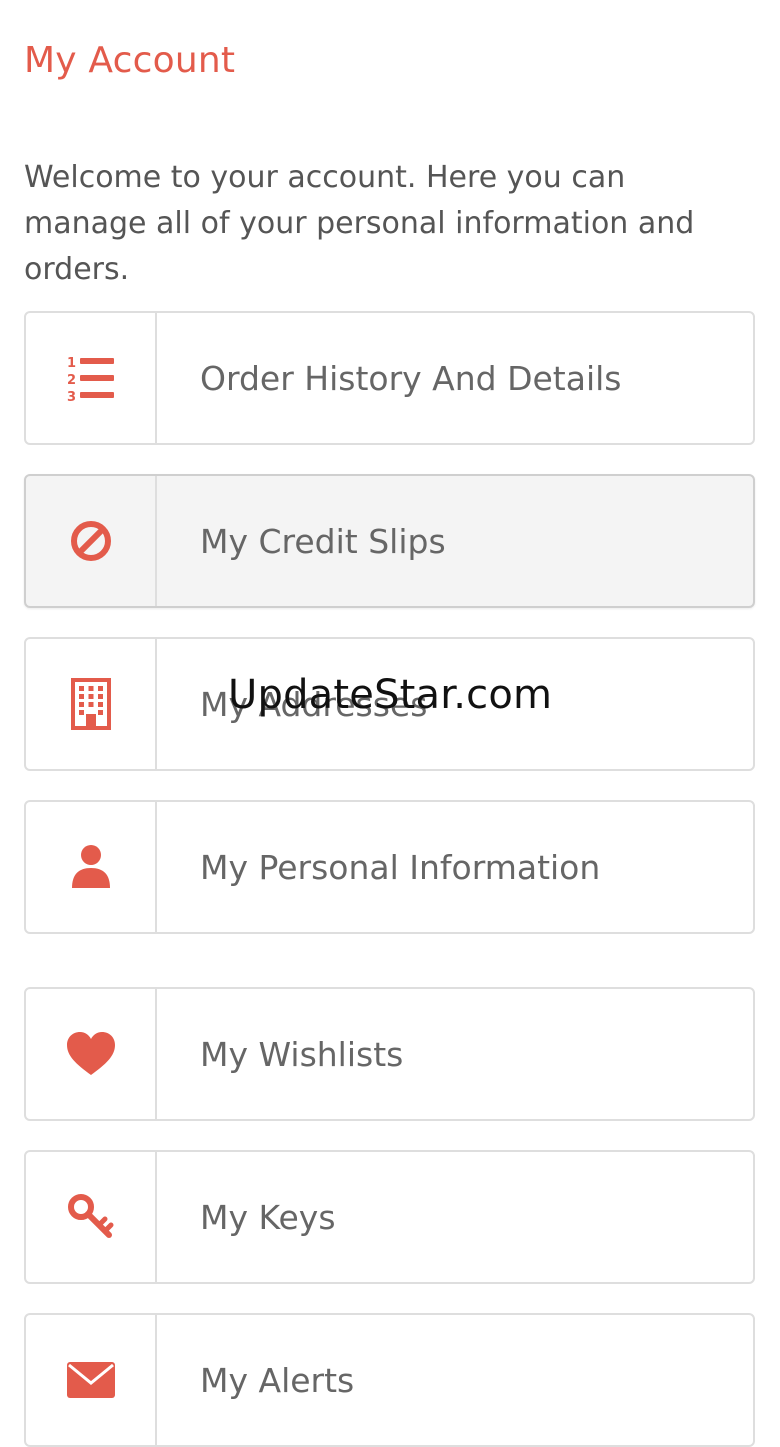 This screenshot has height=1447, width=780. I want to click on envelope-icon, so click(90, 1380).